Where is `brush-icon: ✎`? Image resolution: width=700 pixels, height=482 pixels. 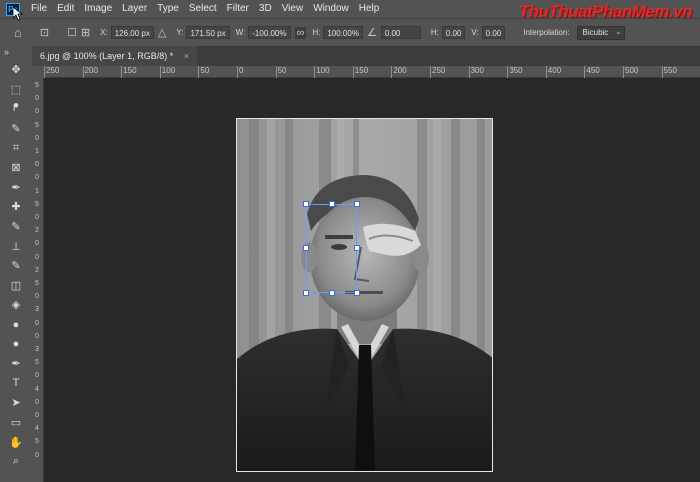 brush-icon: ✎ is located at coordinates (16, 227).